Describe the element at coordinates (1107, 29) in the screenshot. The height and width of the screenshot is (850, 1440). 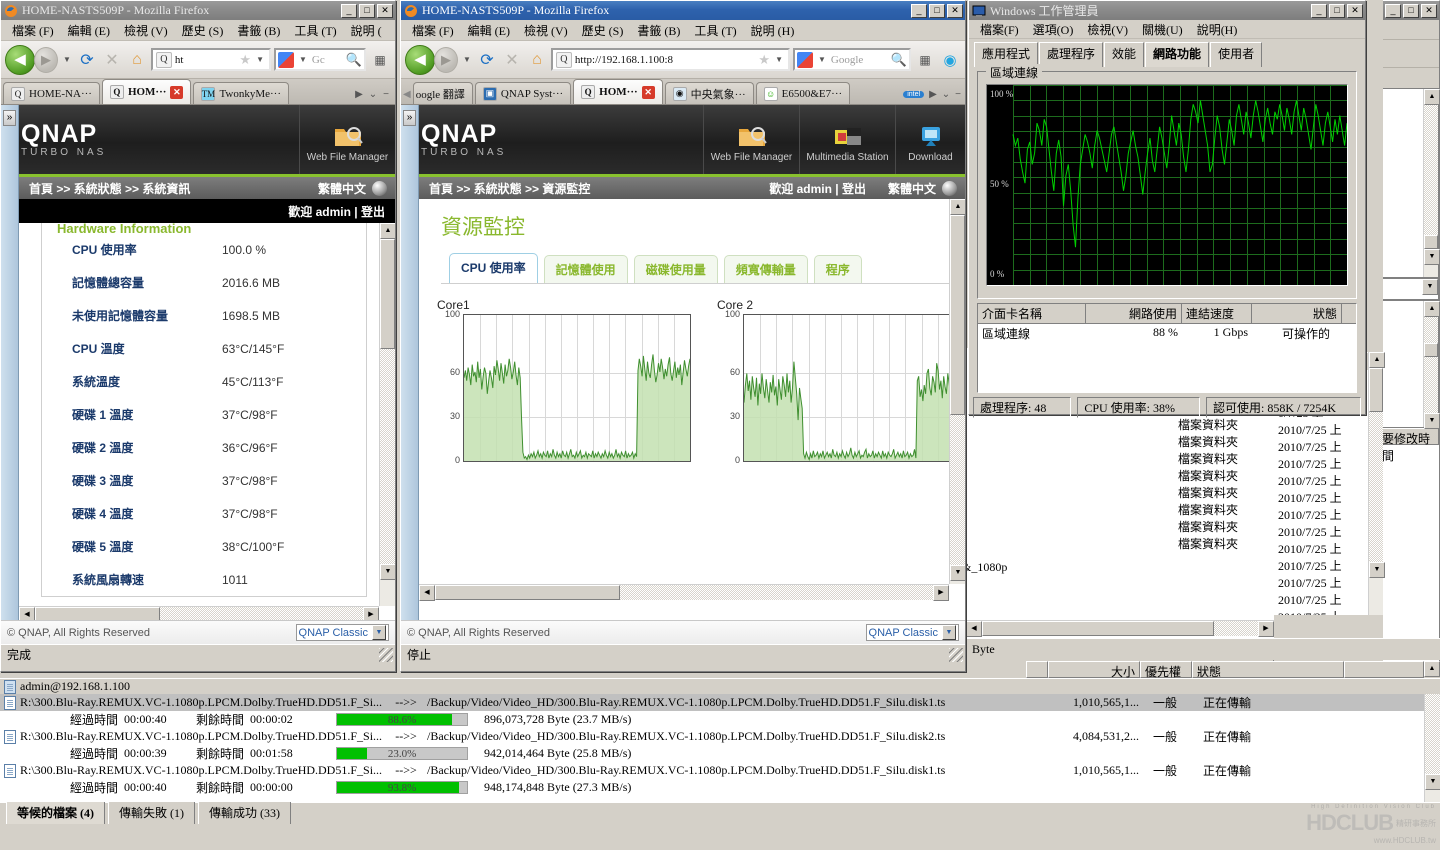
I see `menu-view: 檢視(V)` at that location.